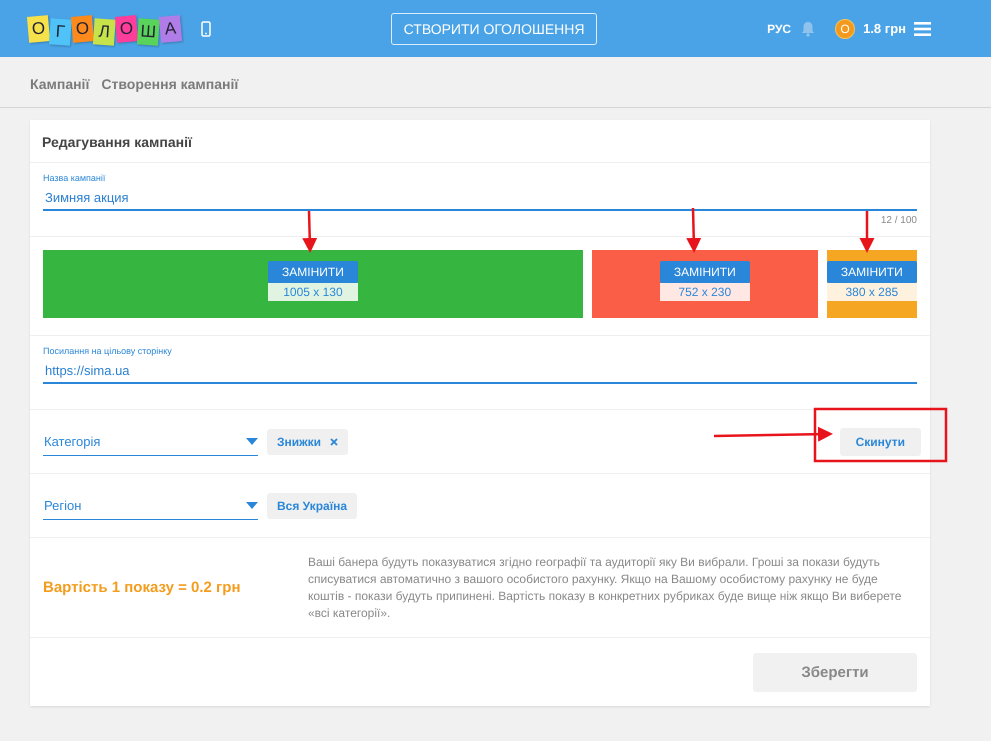  I want to click on reset-button: Скинути, so click(880, 442).